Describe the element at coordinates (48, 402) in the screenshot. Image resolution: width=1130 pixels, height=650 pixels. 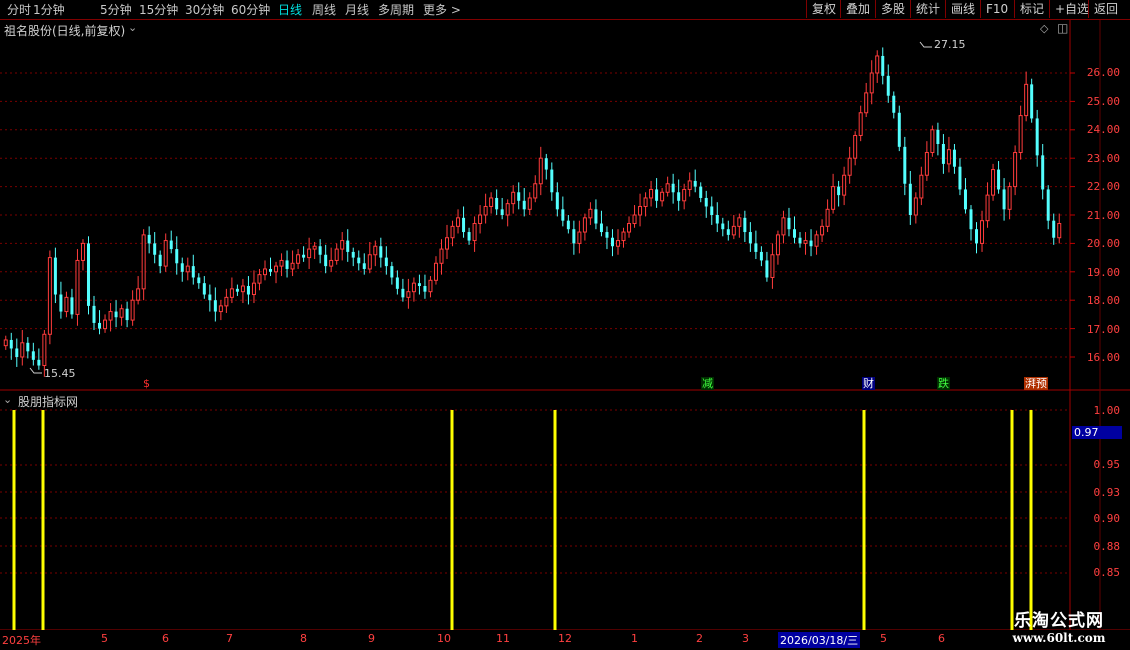
I see `indicator-title: 股朋指标网` at that location.